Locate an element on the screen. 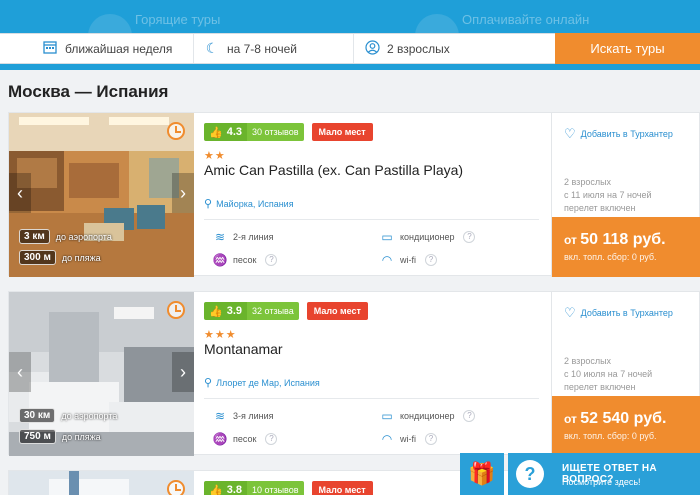 Image resolution: width=700 pixels, height=495 pixels. rating-value: 3.9 is located at coordinates (234, 311).